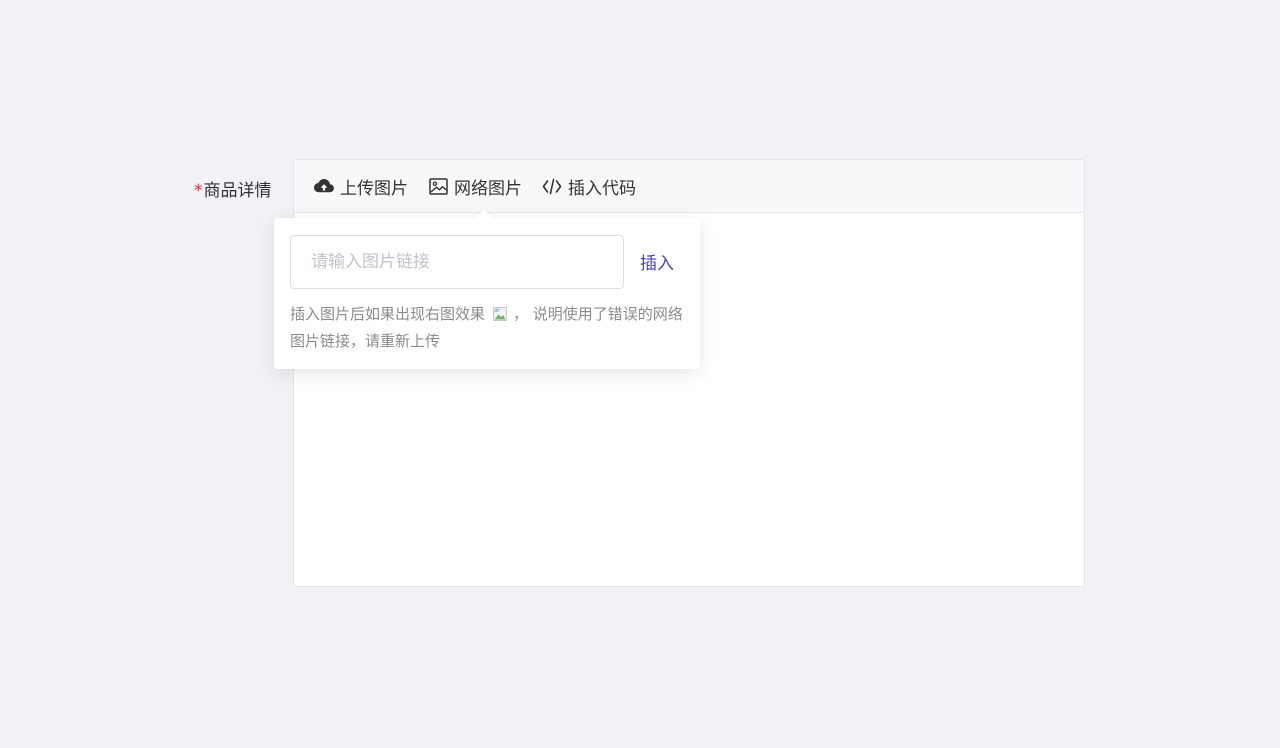  I want to click on web-image-popover: 插入 插入图片后如果出现右图效果 ， 说明使用了错误的网络图片链接，请重新上传, so click(487, 289).